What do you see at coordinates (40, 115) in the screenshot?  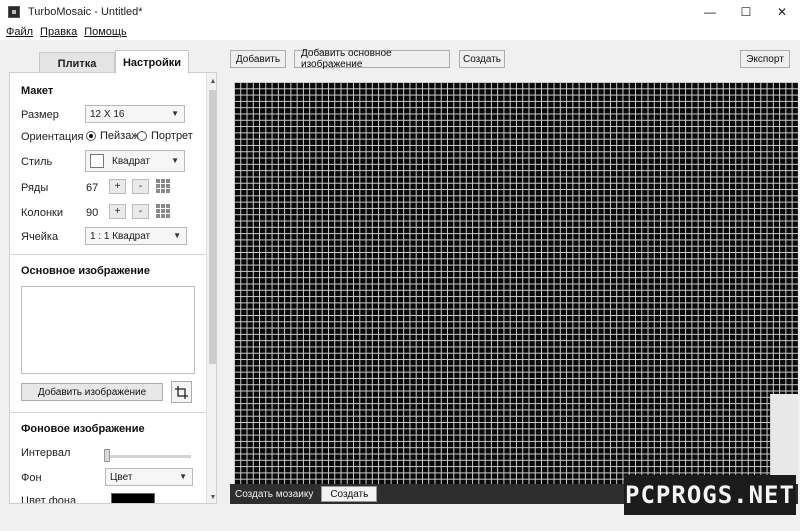 I see `size-label: Размер` at bounding box center [40, 115].